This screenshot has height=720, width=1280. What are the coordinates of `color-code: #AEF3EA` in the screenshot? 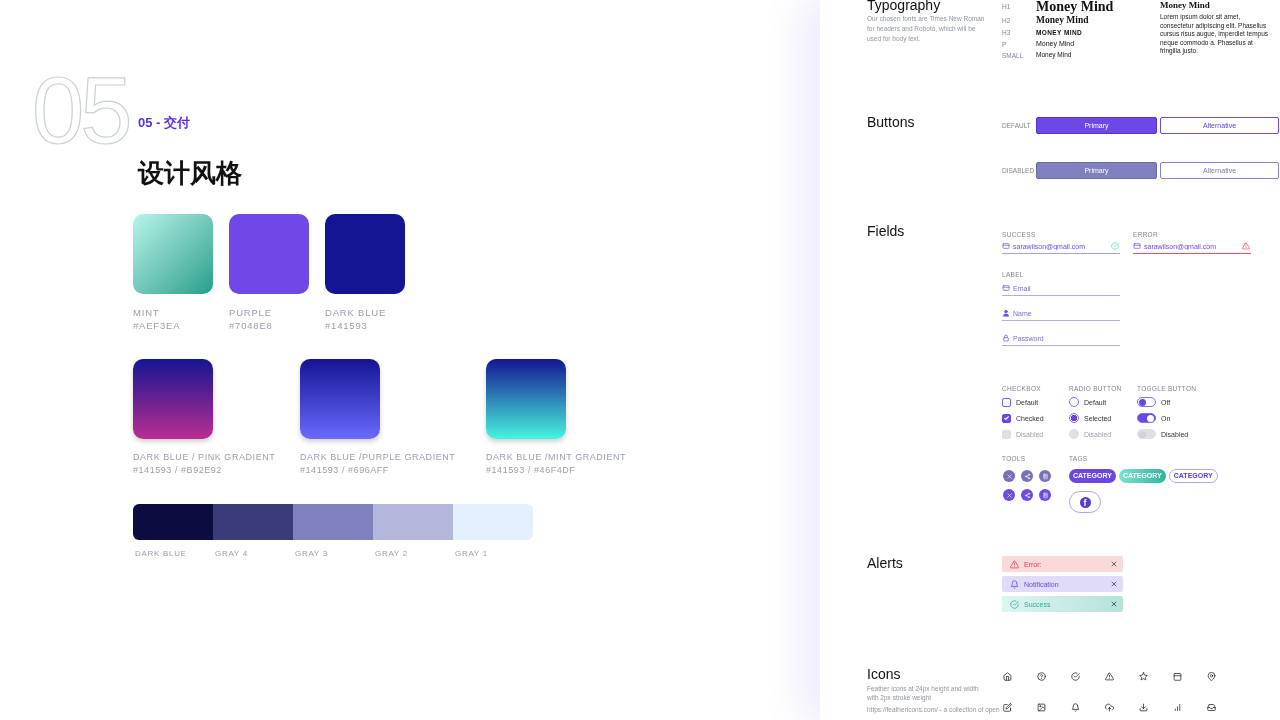 It's located at (157, 325).